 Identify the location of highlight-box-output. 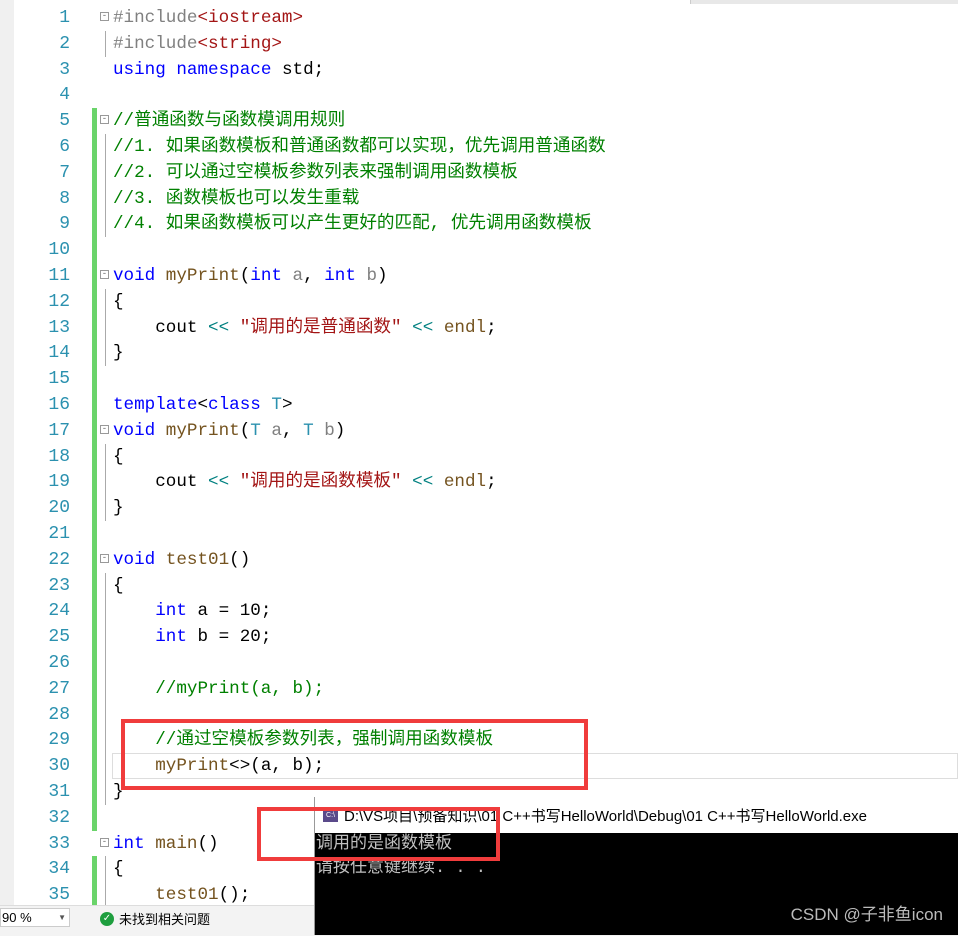
(378, 834).